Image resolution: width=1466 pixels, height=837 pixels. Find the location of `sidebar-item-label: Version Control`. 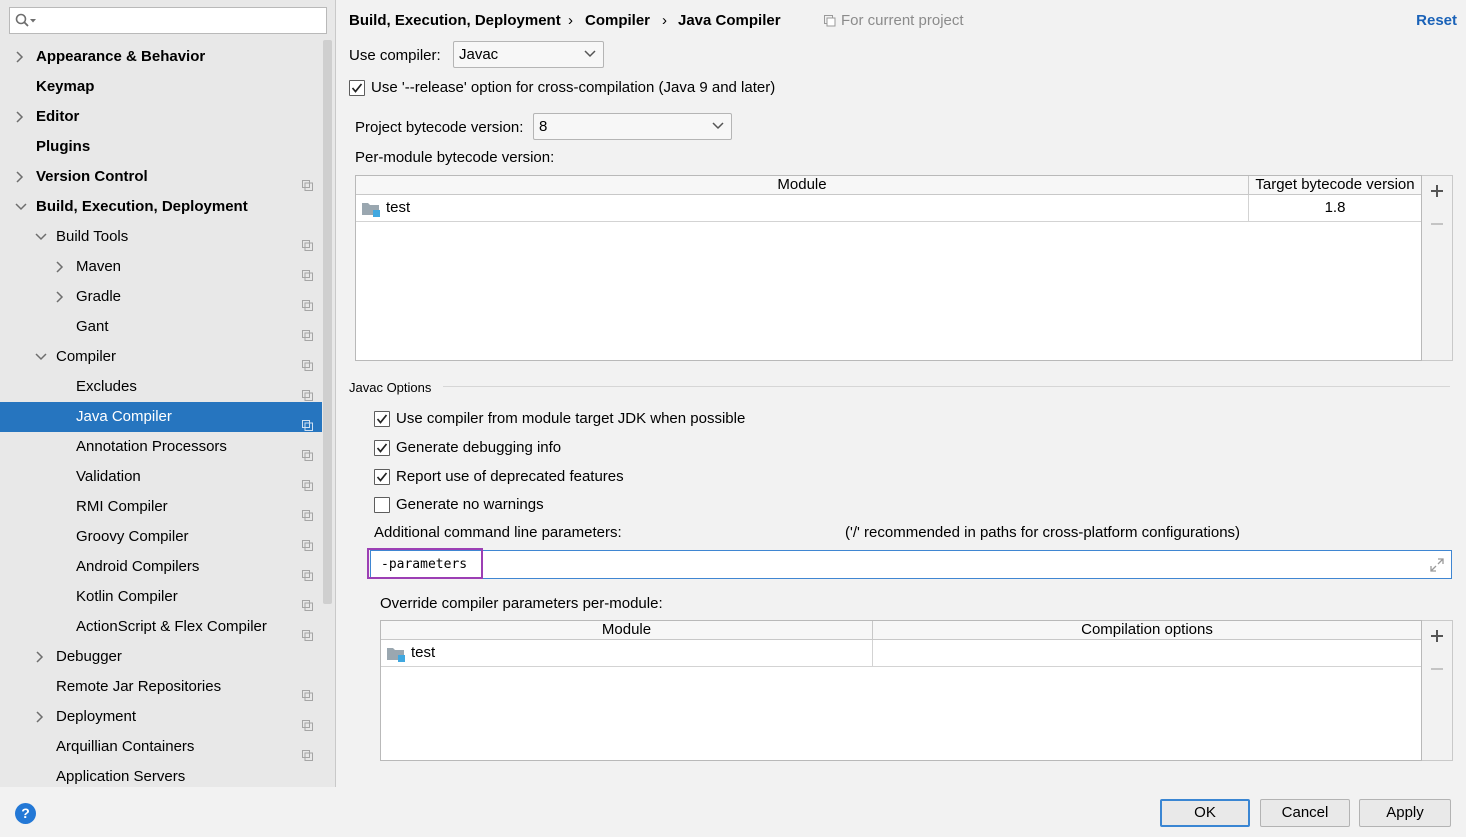

sidebar-item-label: Version Control is located at coordinates (92, 176).